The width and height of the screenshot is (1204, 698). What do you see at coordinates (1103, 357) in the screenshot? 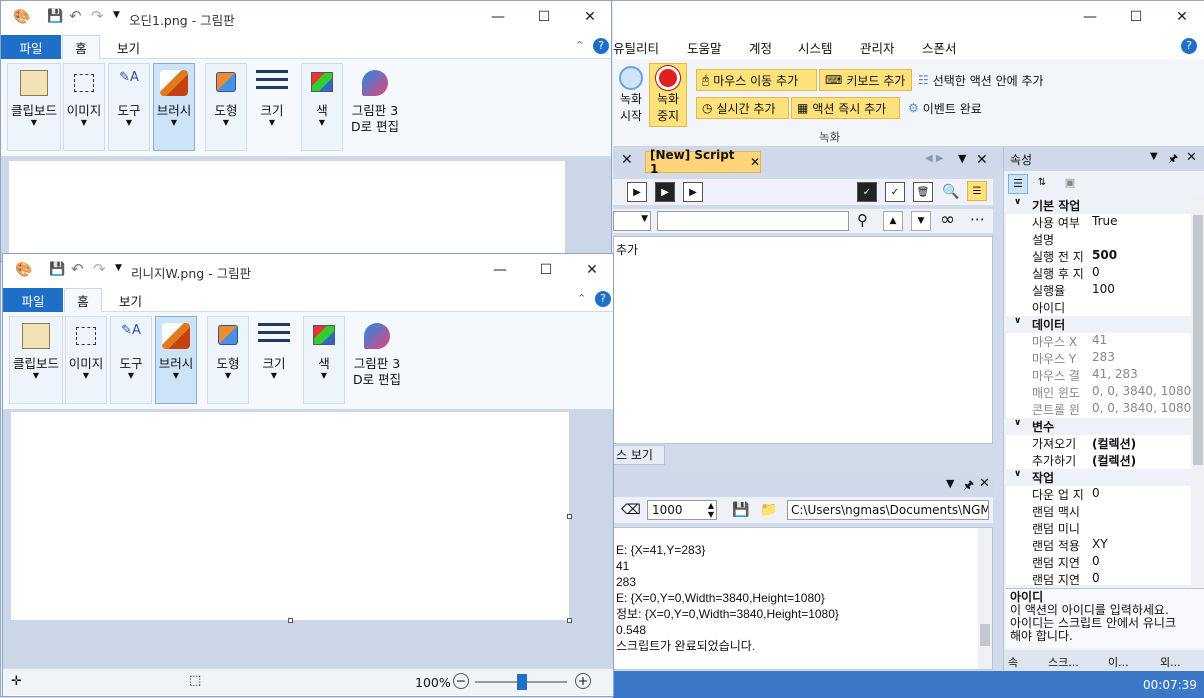
I see `property-value: 283` at bounding box center [1103, 357].